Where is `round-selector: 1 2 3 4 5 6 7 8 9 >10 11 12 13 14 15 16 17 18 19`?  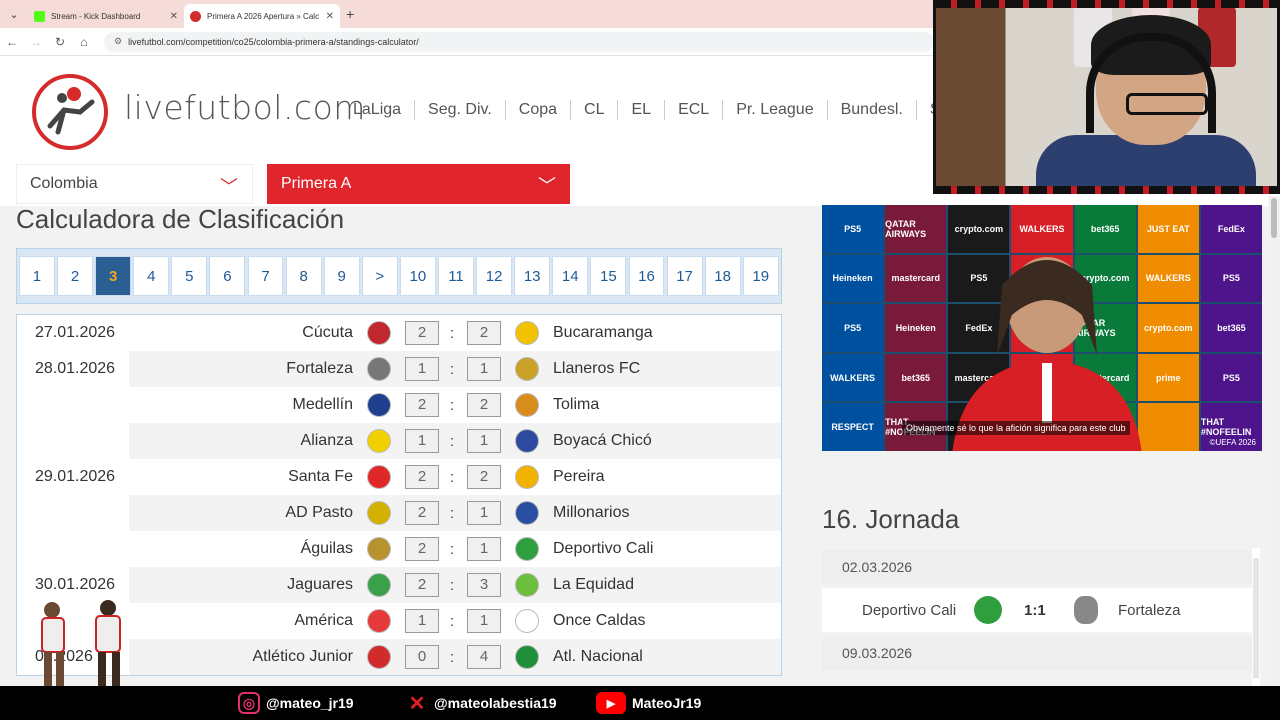
round-selector: 1 2 3 4 5 6 7 8 9 >10 11 12 13 14 15 16 17 18 19 is located at coordinates (399, 276).